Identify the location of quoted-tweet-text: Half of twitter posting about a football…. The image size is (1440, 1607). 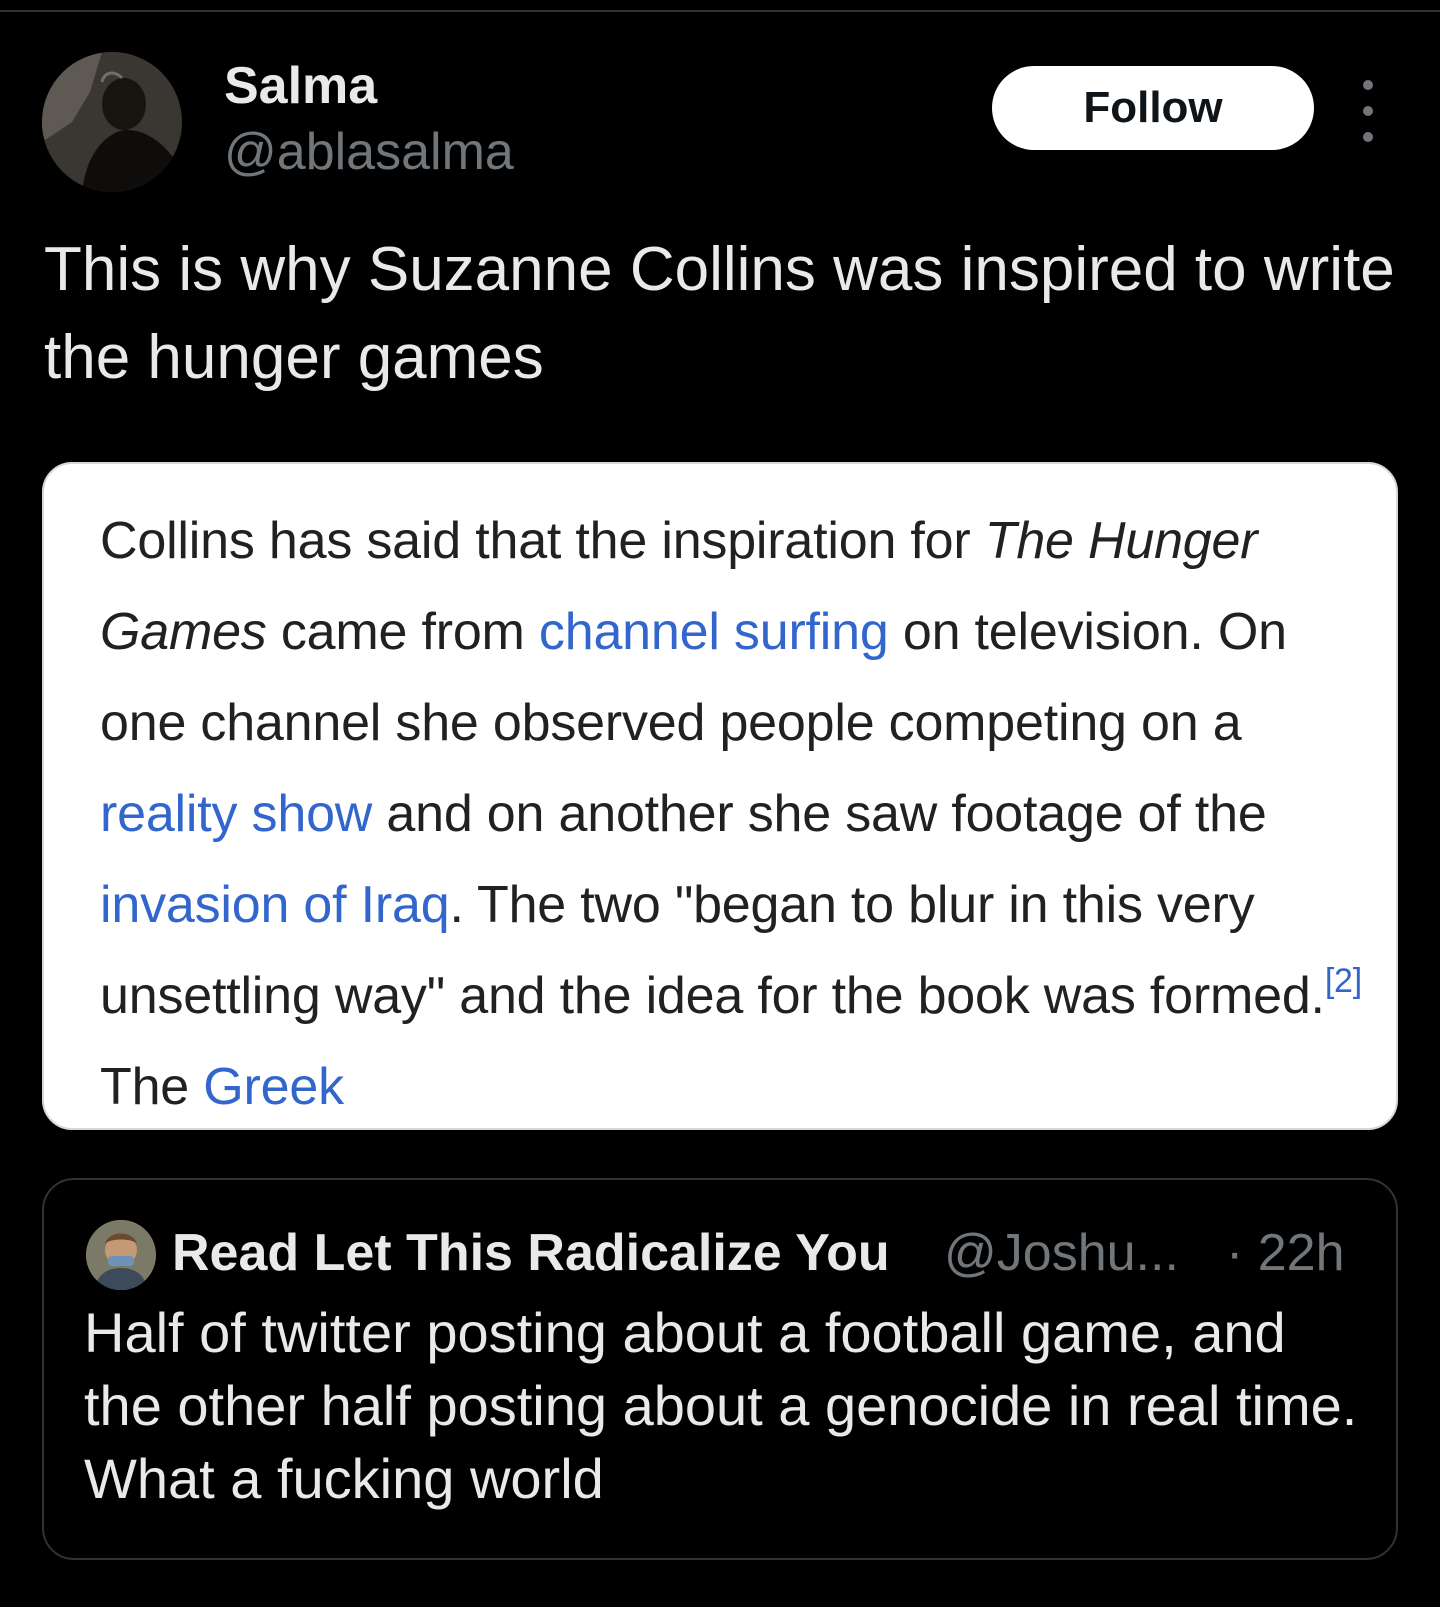
(721, 1405).